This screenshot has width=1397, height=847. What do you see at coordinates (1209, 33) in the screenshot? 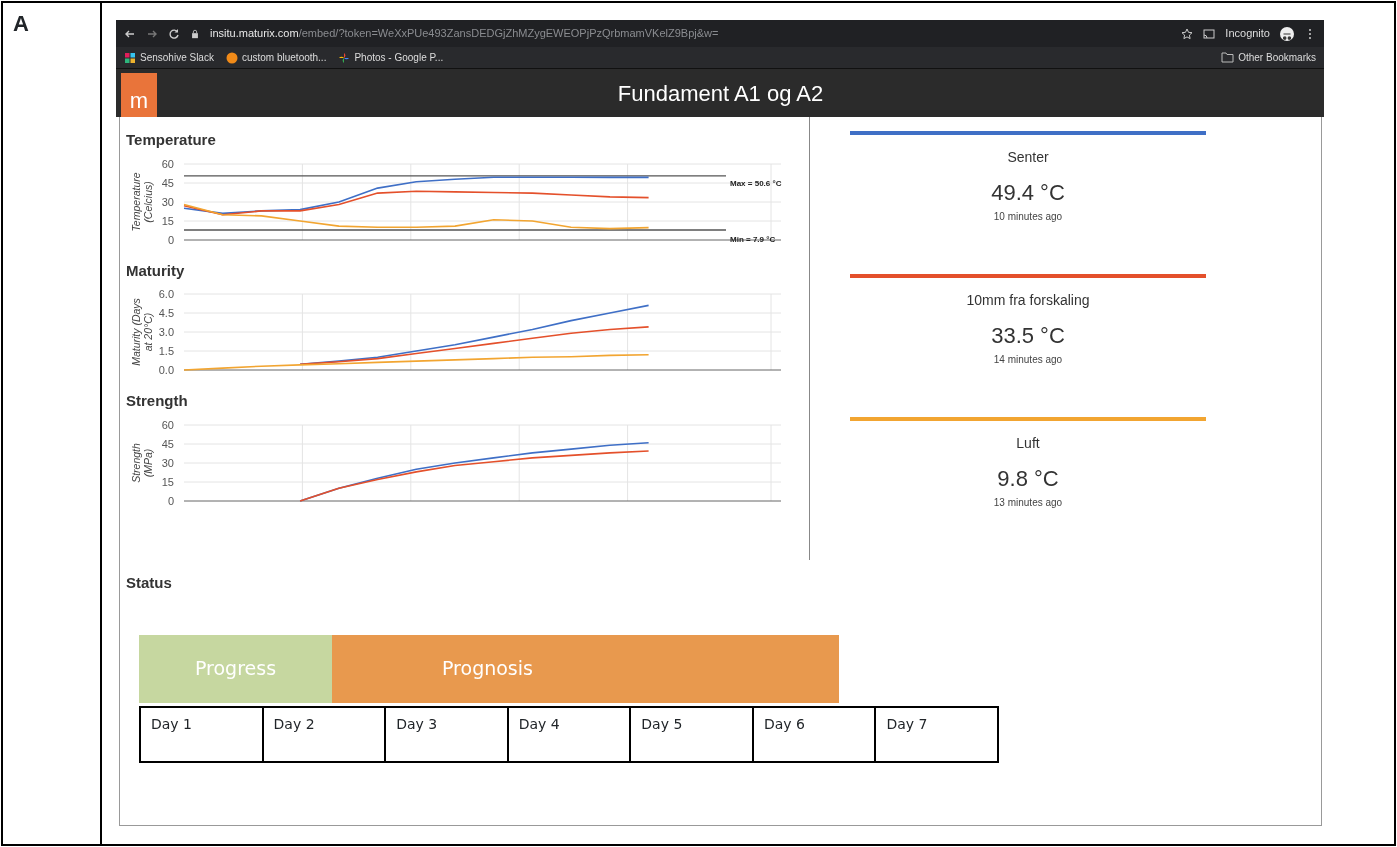
I see `cast-icon` at bounding box center [1209, 33].